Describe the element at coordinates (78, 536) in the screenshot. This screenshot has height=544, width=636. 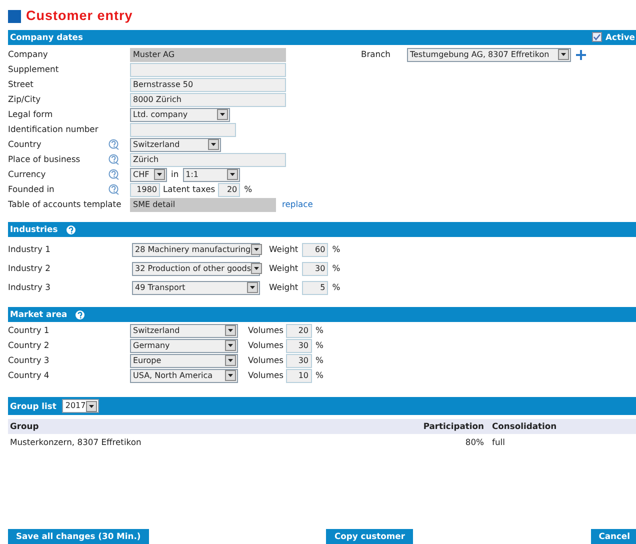
I see `action-button: Save all changes (30 Min.)` at that location.